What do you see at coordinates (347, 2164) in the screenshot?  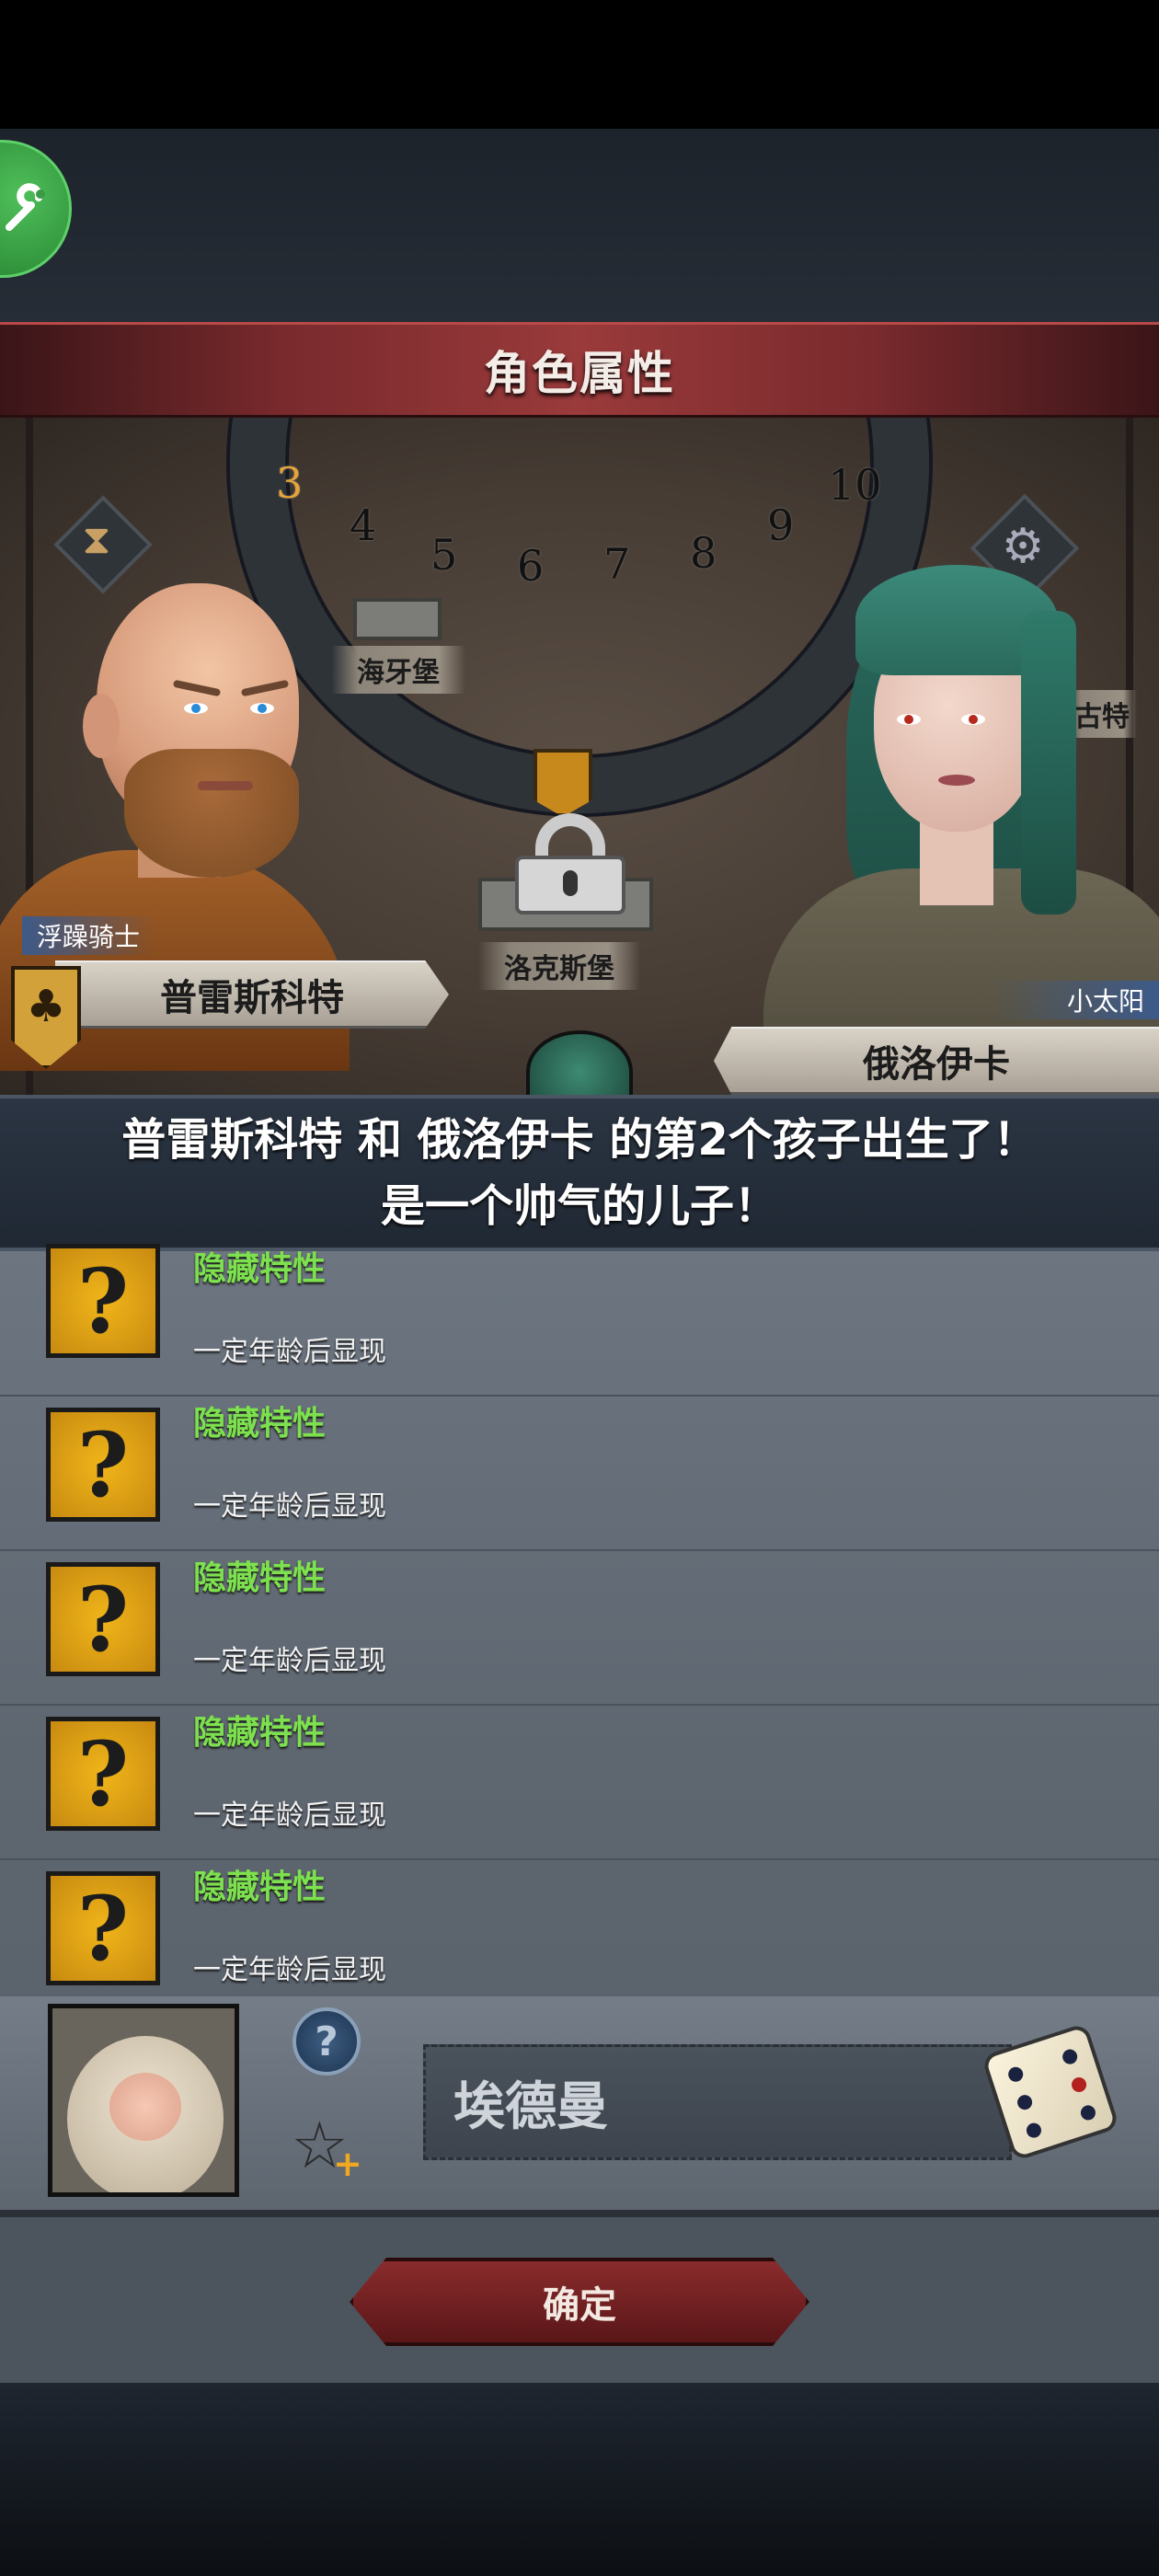 I see `plus-icon: +` at bounding box center [347, 2164].